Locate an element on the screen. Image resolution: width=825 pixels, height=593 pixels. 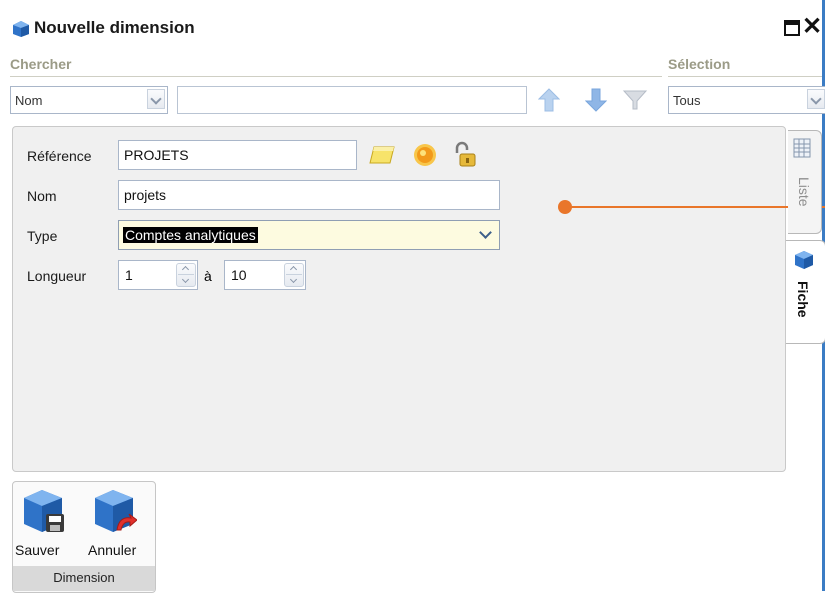
filter-icon is located at coordinates (635, 100).